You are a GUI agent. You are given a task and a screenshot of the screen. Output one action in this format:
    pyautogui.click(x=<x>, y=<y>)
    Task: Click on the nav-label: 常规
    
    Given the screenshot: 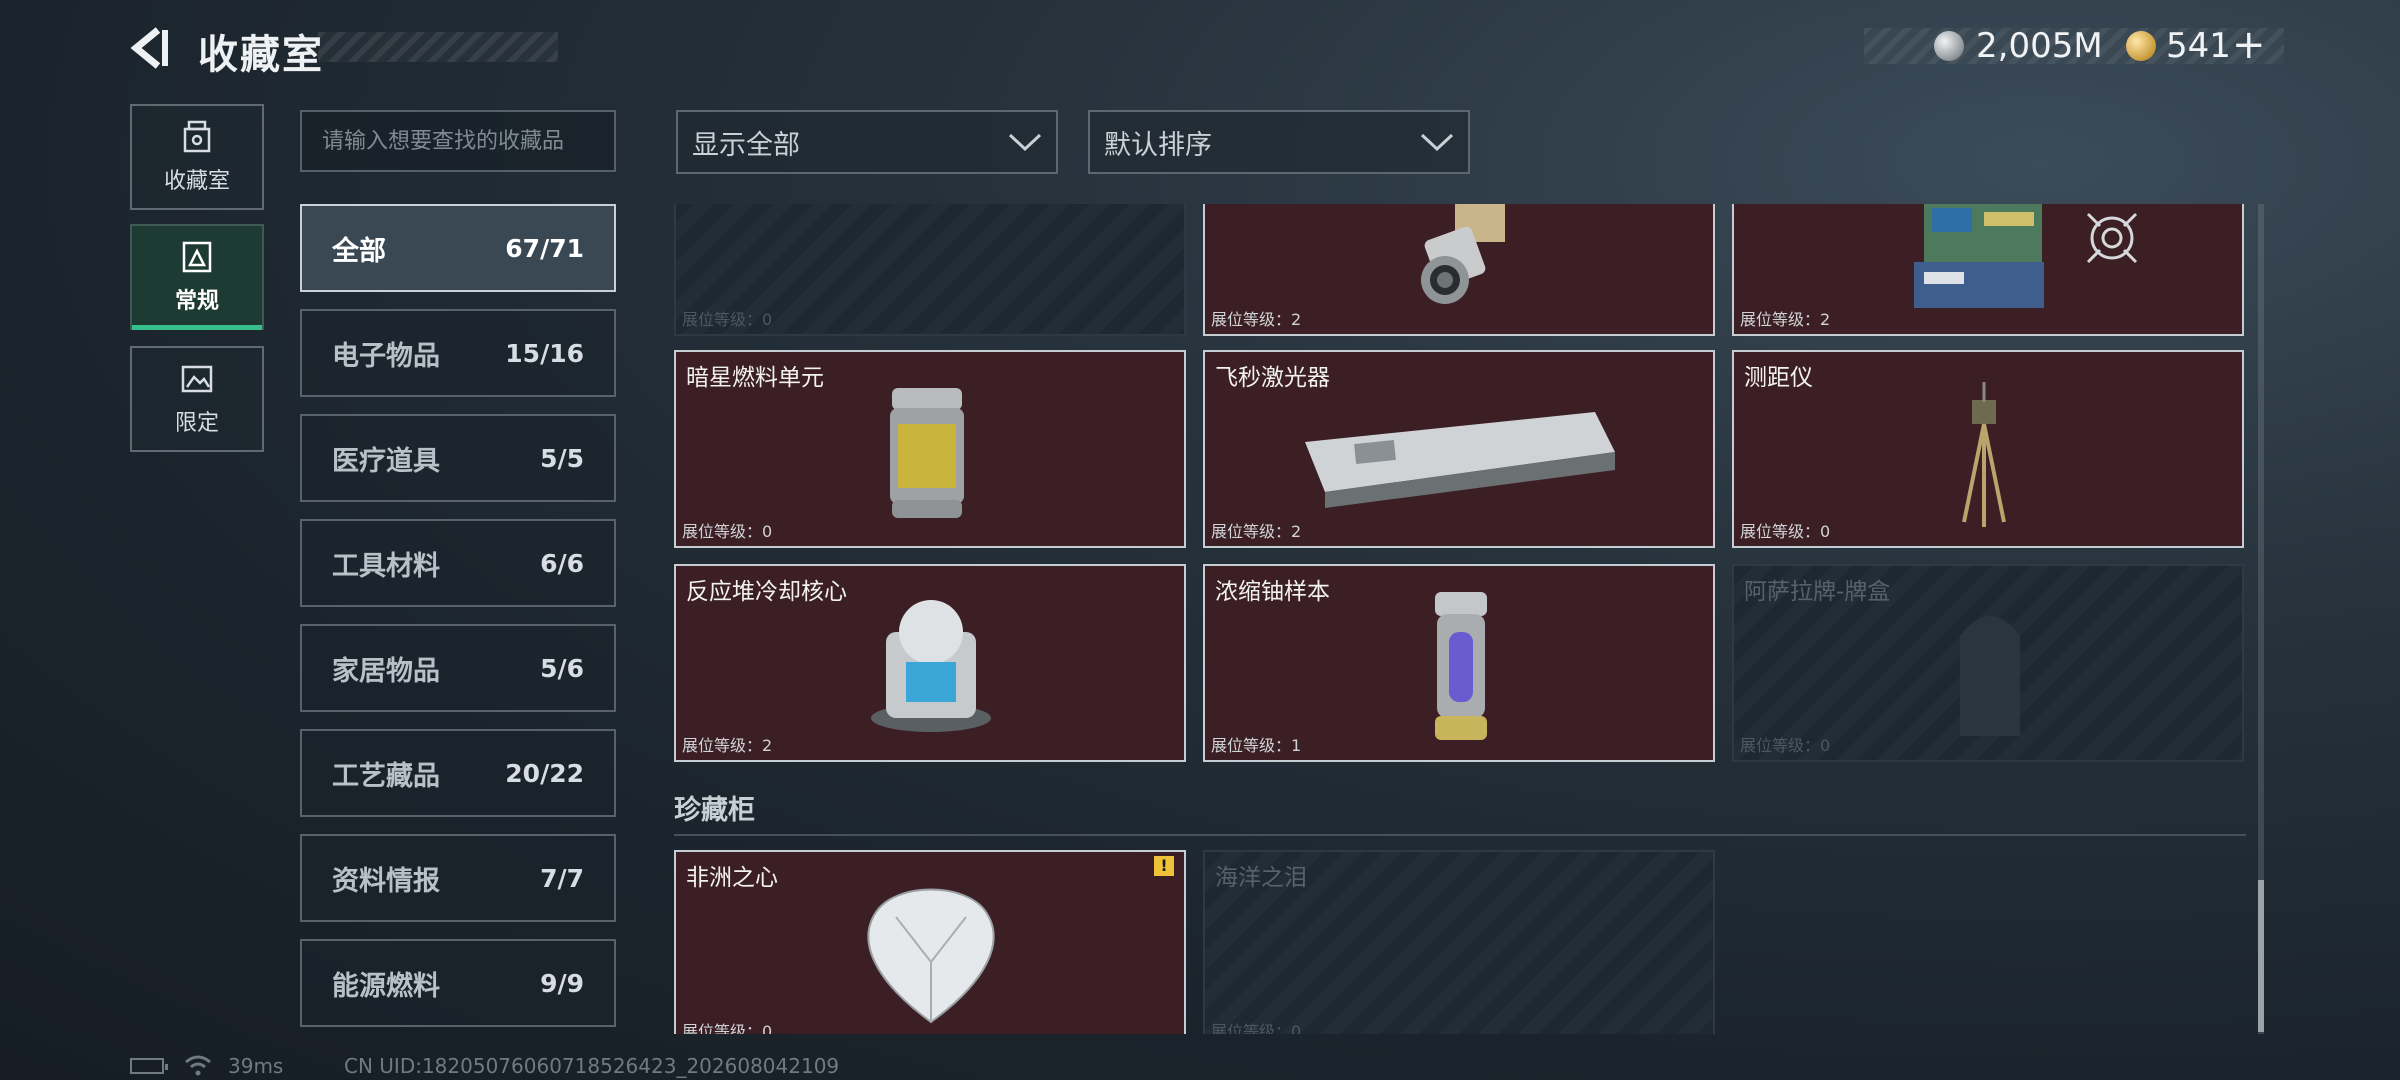 What is the action you would take?
    pyautogui.click(x=196, y=301)
    